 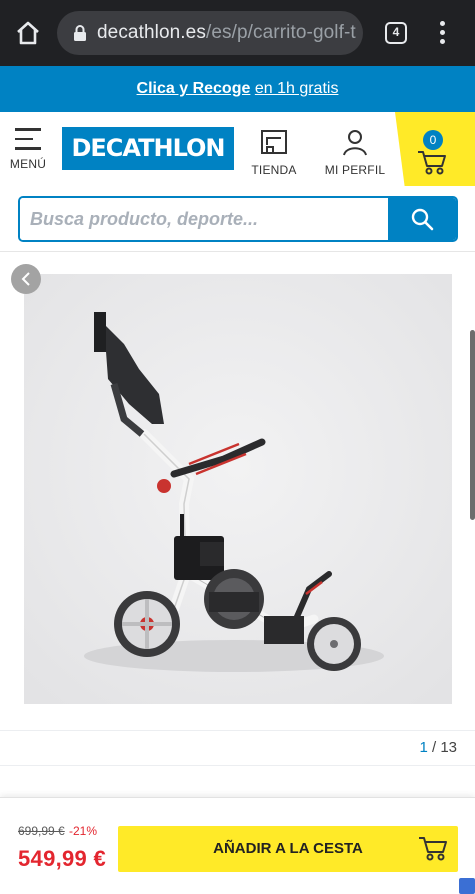 I want to click on promo-link: Clica y Recoge, so click(x=194, y=88).